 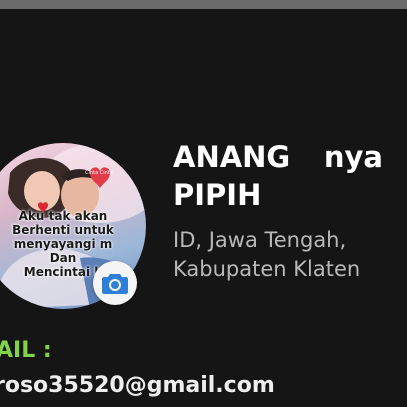 I want to click on profile-name: ANANG nya PIPIH, so click(x=278, y=176).